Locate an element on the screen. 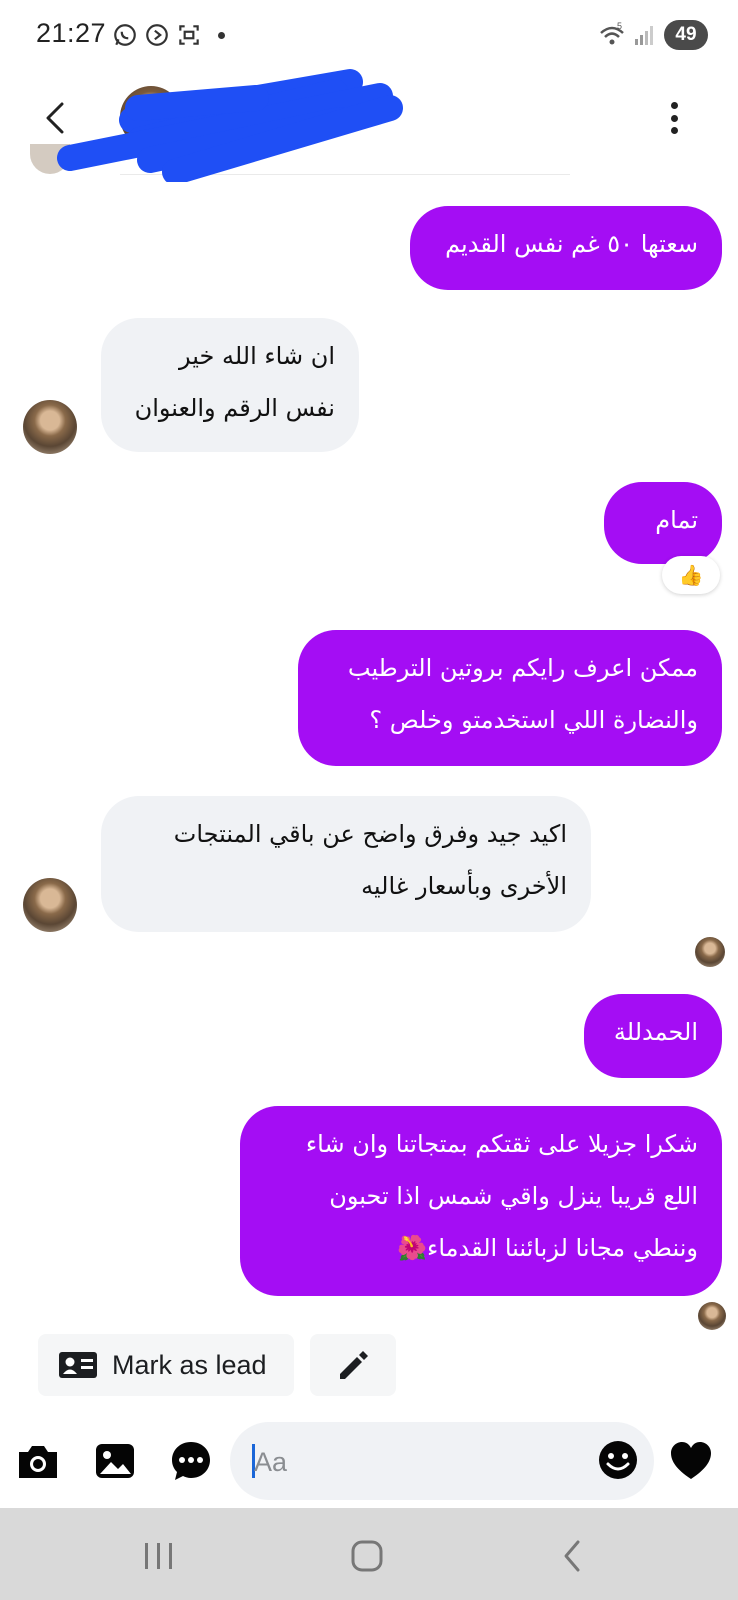 The width and height of the screenshot is (738, 1600). more-options-button is located at coordinates (674, 118).